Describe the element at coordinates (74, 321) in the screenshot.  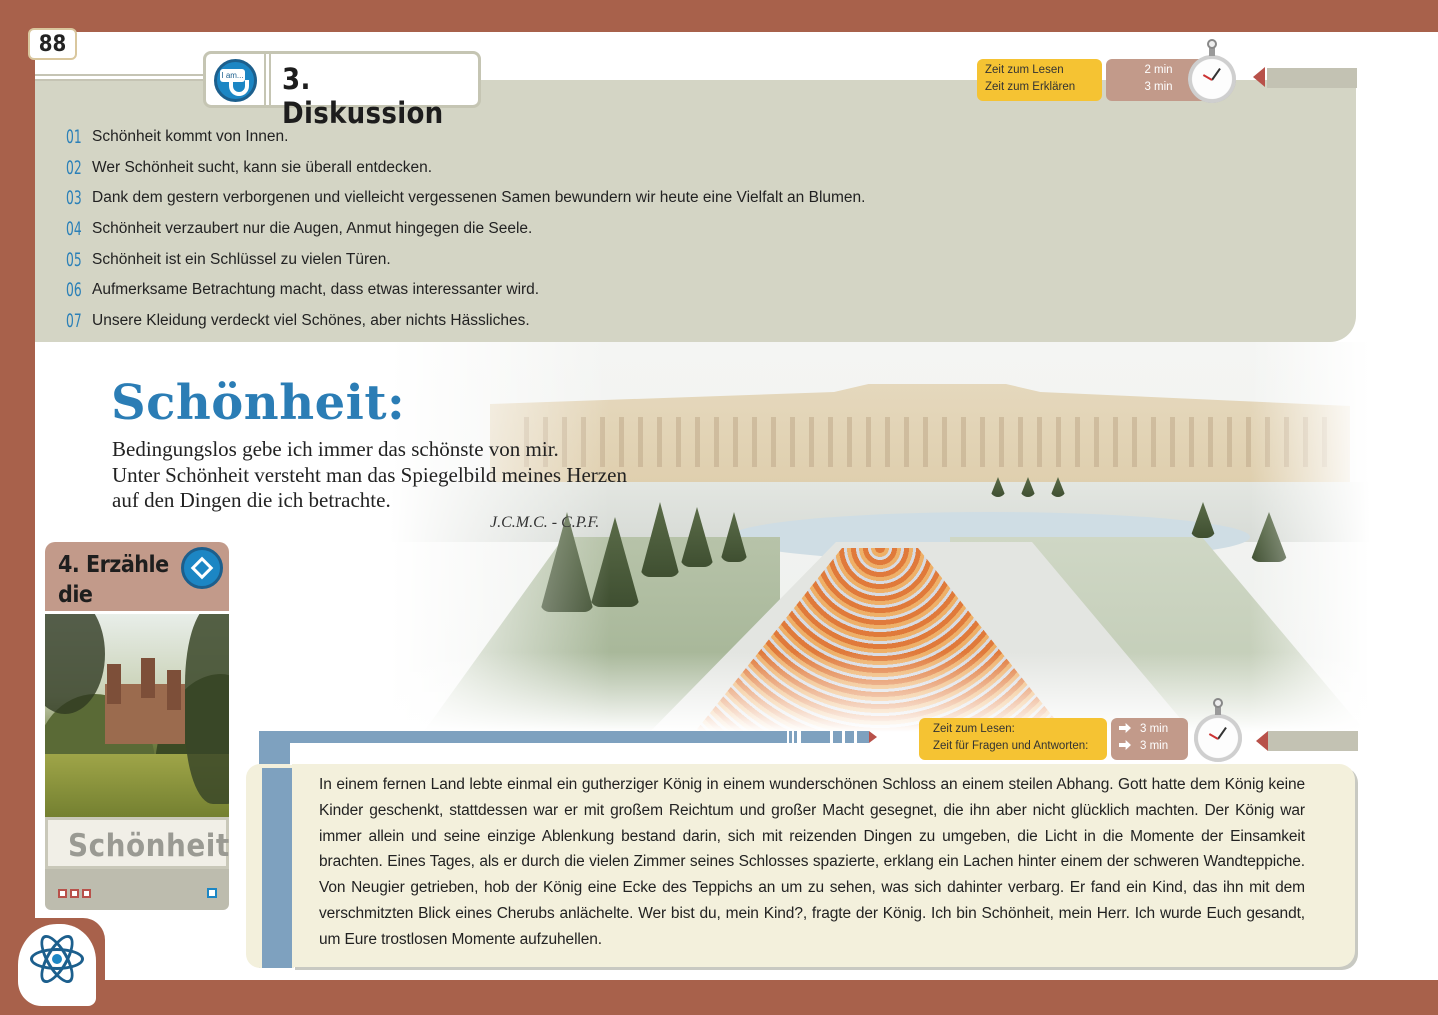
I see `statement-number: 07` at that location.